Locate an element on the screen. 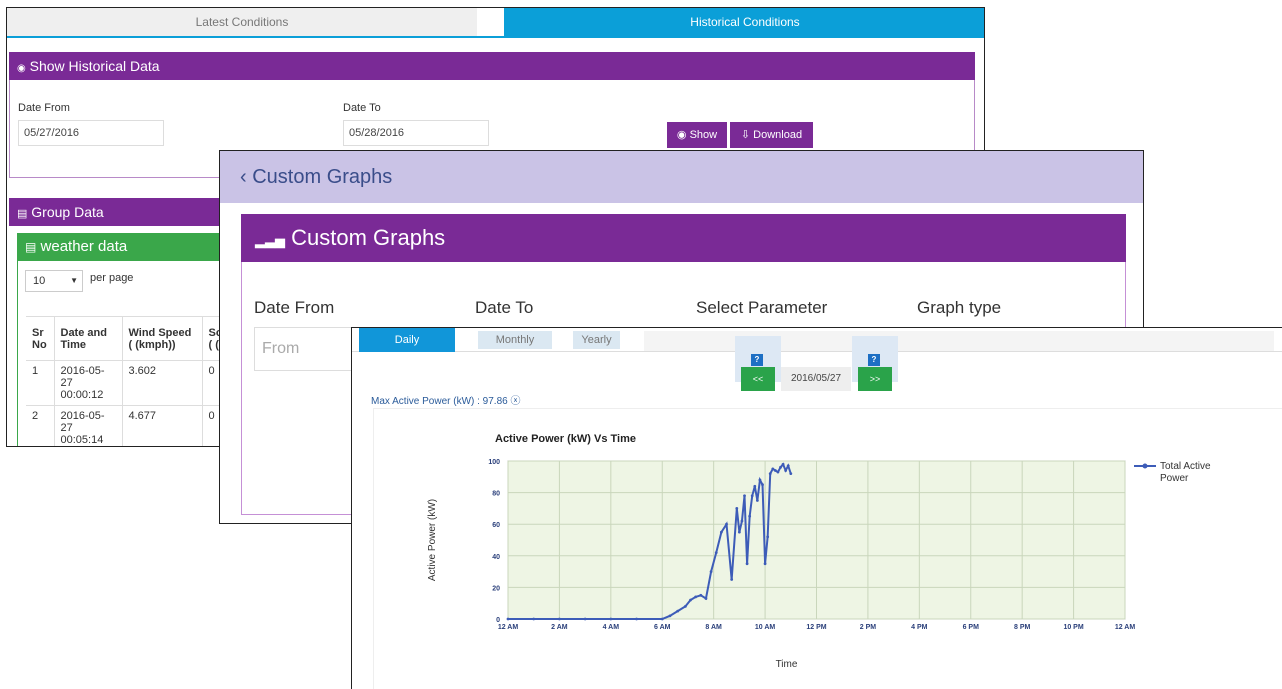 This screenshot has width=1282, height=689. tab-daily: Daily is located at coordinates (407, 340).